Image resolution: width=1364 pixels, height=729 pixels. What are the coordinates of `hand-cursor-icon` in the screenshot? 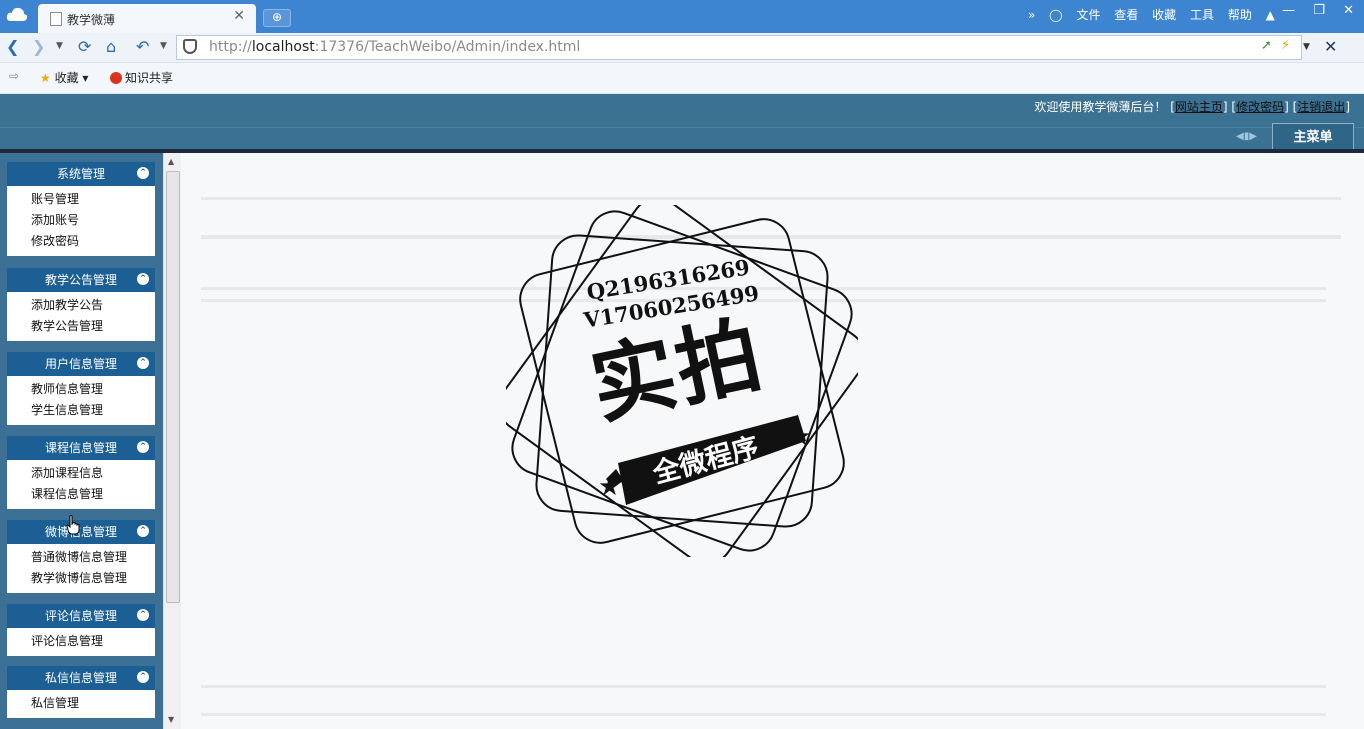 It's located at (73, 525).